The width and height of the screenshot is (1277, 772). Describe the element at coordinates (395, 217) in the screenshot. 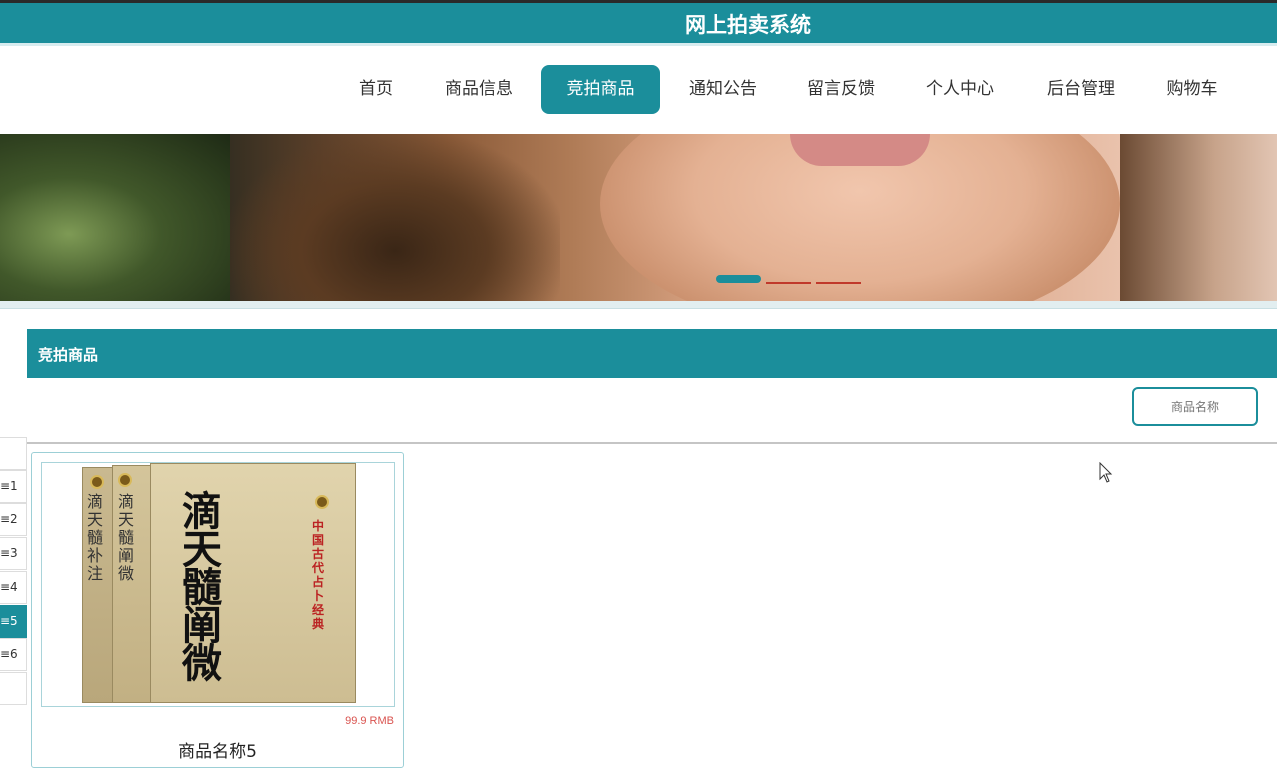

I see `banner-image-hair` at that location.